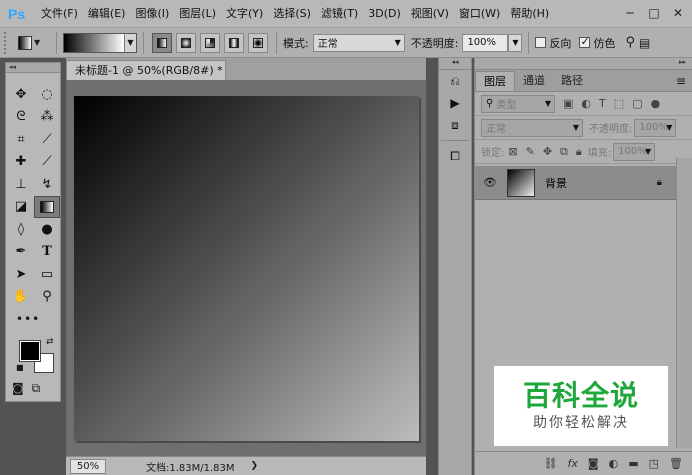 The image size is (692, 475). What do you see at coordinates (8, 42) in the screenshot?
I see `options-bar-grip` at bounding box center [8, 42].